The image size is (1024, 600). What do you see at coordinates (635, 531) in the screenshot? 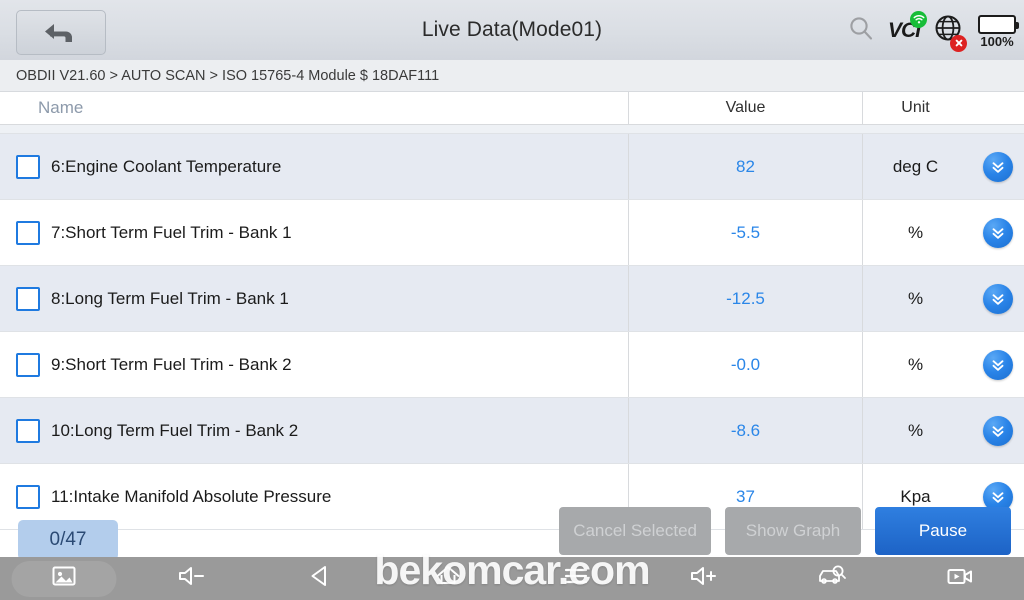
I see `cancel-selected-button: Cancel Selected` at bounding box center [635, 531].